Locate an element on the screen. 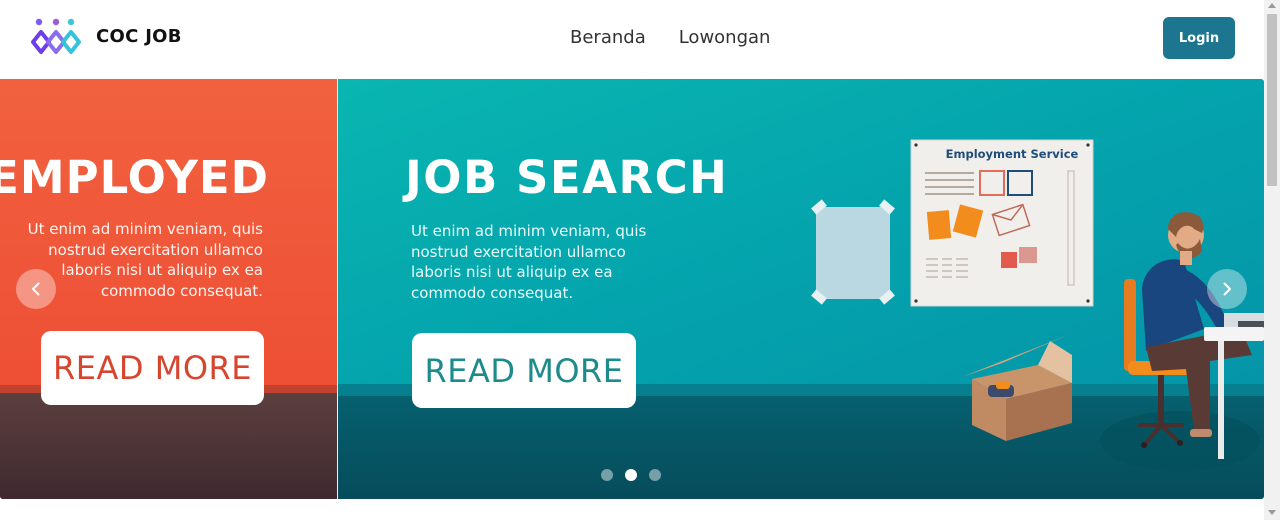 This screenshot has height=520, width=1280. floor is located at coordinates (168, 446).